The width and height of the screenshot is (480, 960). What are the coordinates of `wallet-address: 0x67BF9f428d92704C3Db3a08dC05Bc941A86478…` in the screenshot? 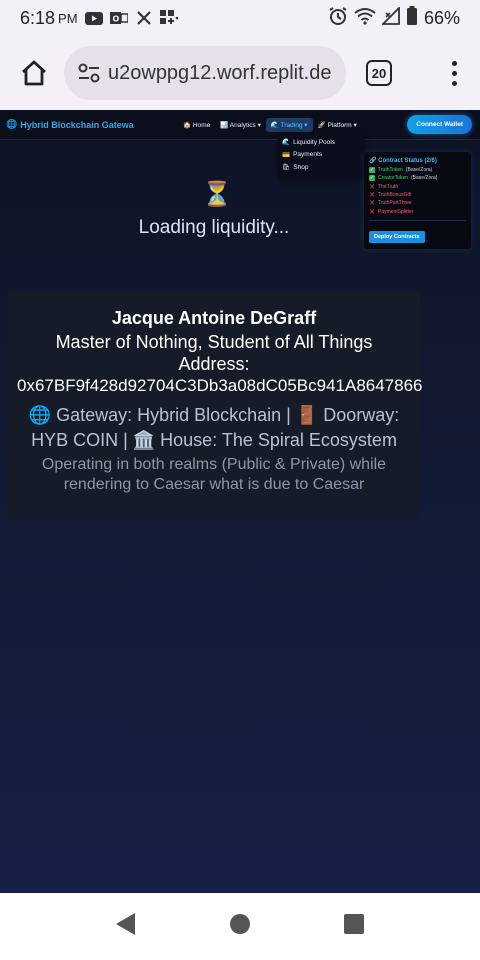 It's located at (220, 385).